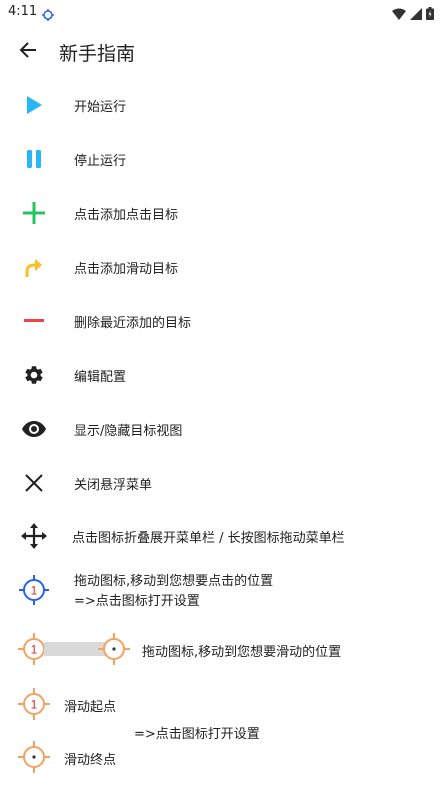  What do you see at coordinates (221, 483) in the screenshot?
I see `list-item-close-menu: 关闭悬浮菜单` at bounding box center [221, 483].